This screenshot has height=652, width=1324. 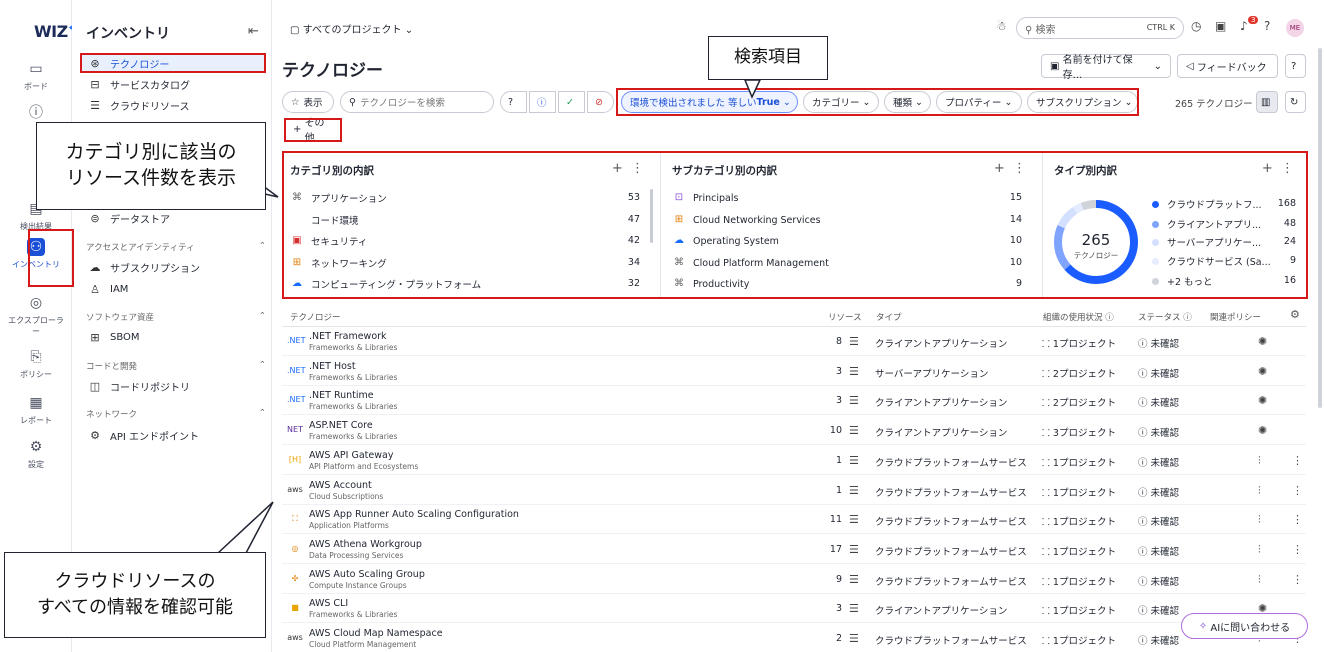 What do you see at coordinates (1204, 626) in the screenshot?
I see `sparkle-icon: ✧` at bounding box center [1204, 626].